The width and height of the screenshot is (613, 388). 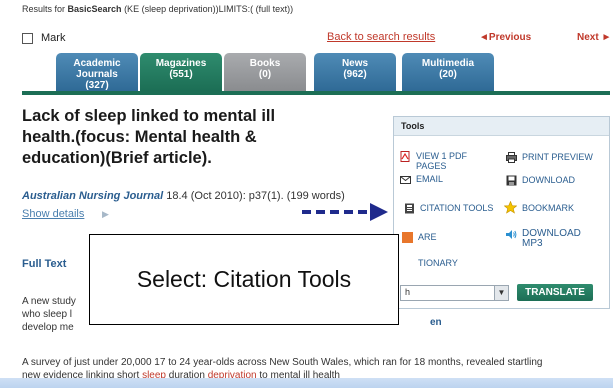 What do you see at coordinates (181, 63) in the screenshot?
I see `tab-label: Magazines` at bounding box center [181, 63].